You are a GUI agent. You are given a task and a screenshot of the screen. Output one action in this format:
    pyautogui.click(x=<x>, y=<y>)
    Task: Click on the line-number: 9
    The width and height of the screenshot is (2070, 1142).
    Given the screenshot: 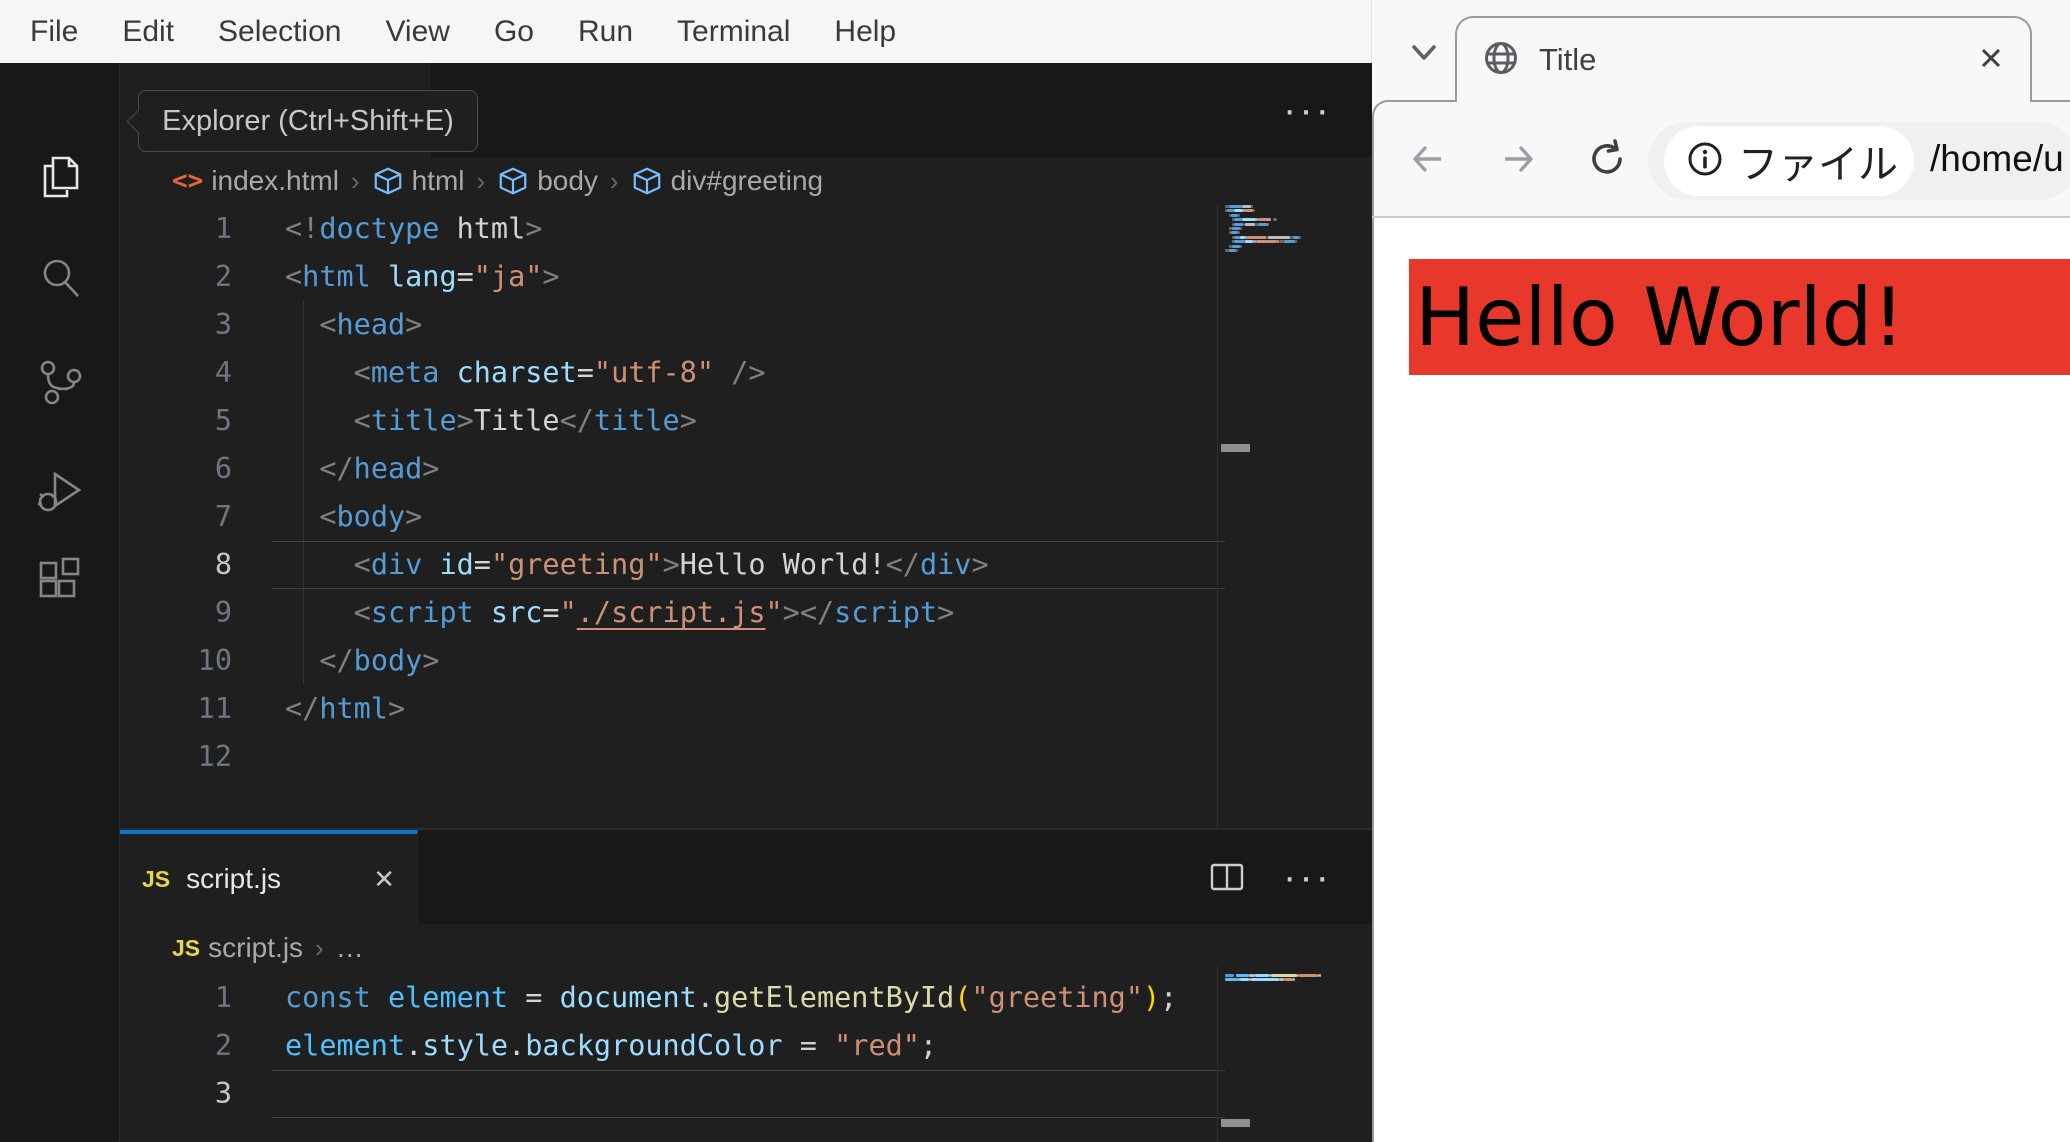 What is the action you would take?
    pyautogui.click(x=223, y=612)
    